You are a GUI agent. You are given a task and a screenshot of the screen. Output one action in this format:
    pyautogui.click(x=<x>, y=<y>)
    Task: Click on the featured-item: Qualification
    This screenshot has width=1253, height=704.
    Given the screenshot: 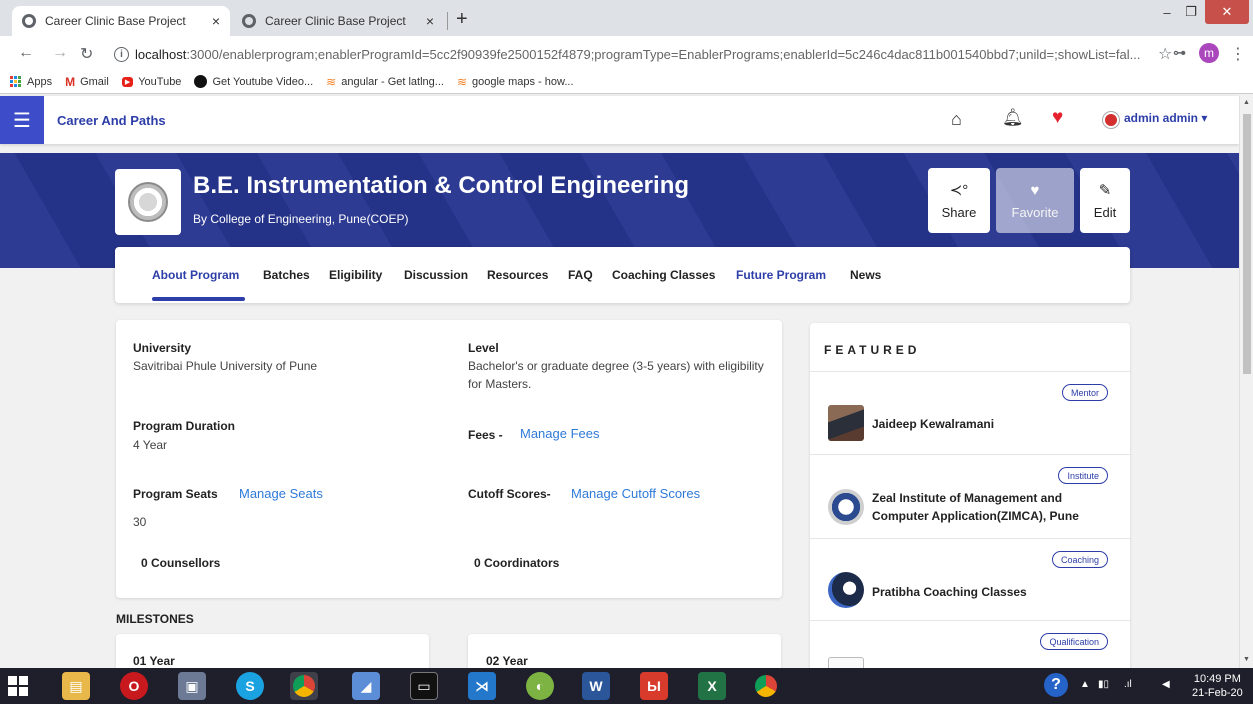 What is the action you would take?
    pyautogui.click(x=970, y=646)
    